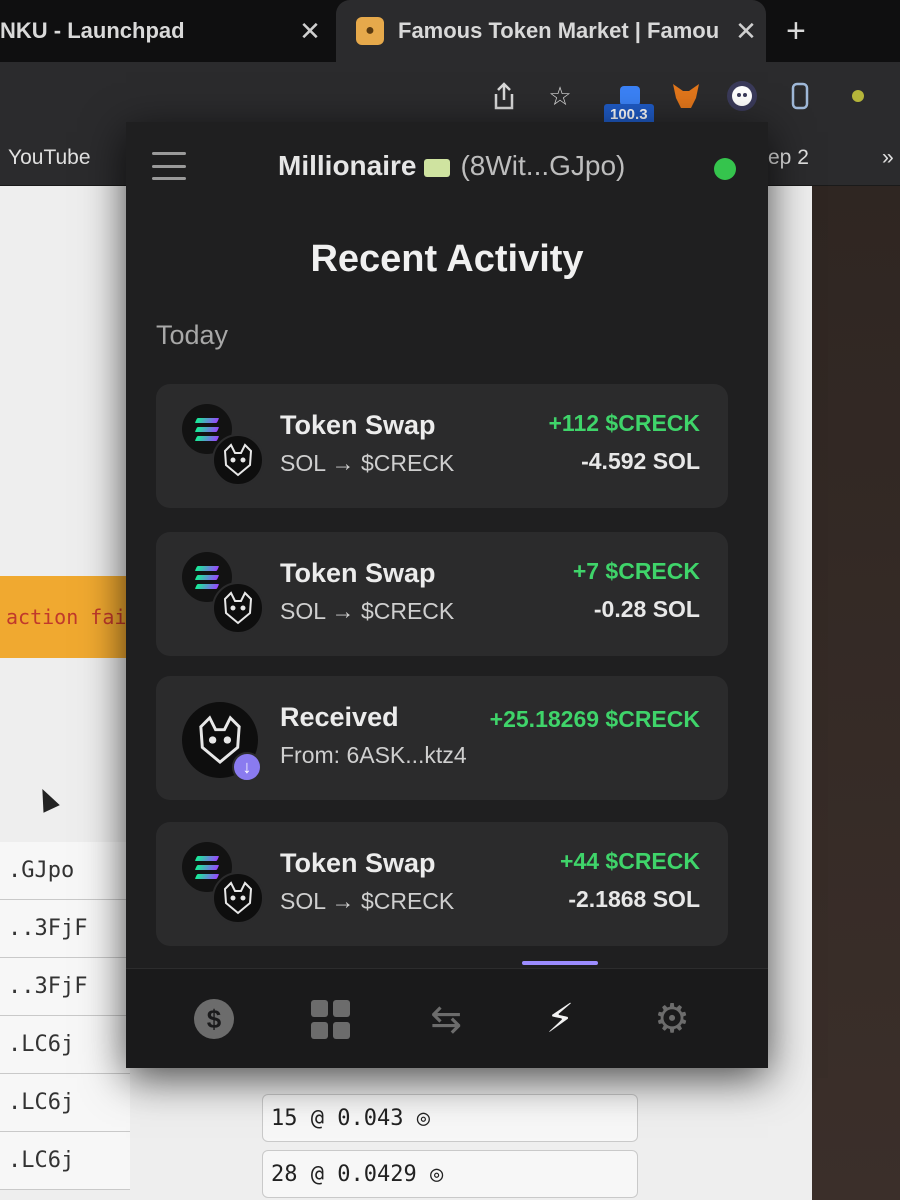 This screenshot has height=1200, width=900. I want to click on bookmarks-overflow-icon: », so click(888, 158).